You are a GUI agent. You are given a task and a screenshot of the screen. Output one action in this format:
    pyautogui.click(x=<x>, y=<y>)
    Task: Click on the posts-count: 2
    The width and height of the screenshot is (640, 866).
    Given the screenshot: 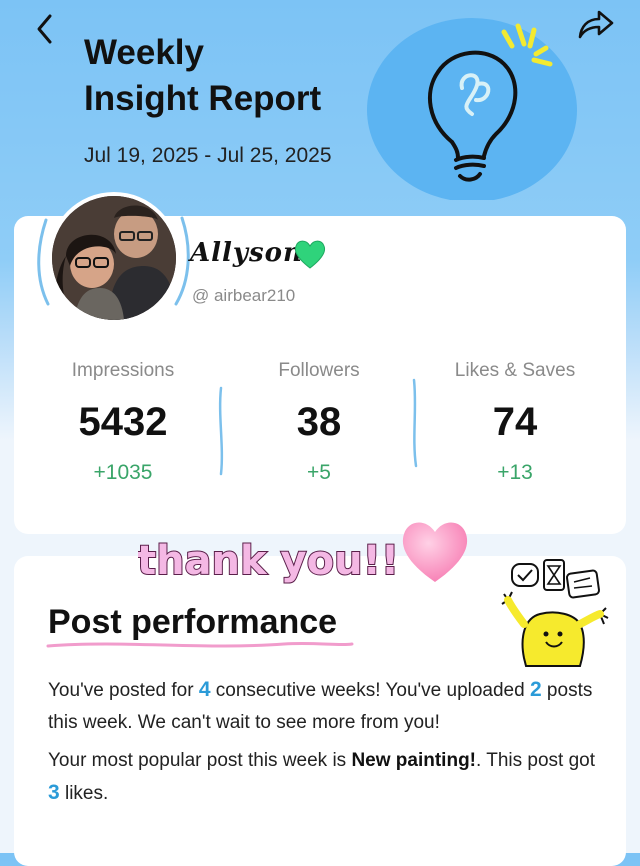 What is the action you would take?
    pyautogui.click(x=535, y=689)
    